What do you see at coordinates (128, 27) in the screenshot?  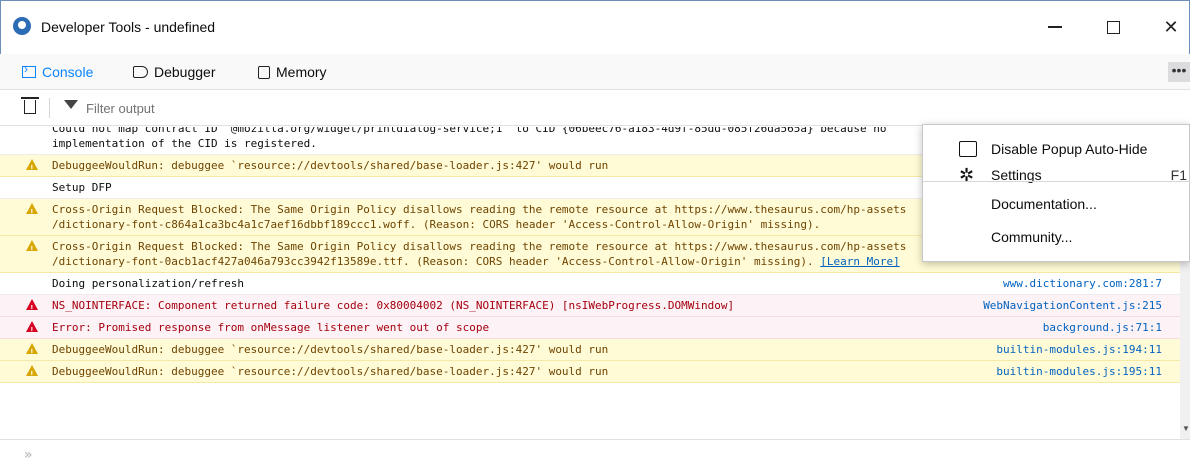 I see `window-title: Developer Tools - undefined` at bounding box center [128, 27].